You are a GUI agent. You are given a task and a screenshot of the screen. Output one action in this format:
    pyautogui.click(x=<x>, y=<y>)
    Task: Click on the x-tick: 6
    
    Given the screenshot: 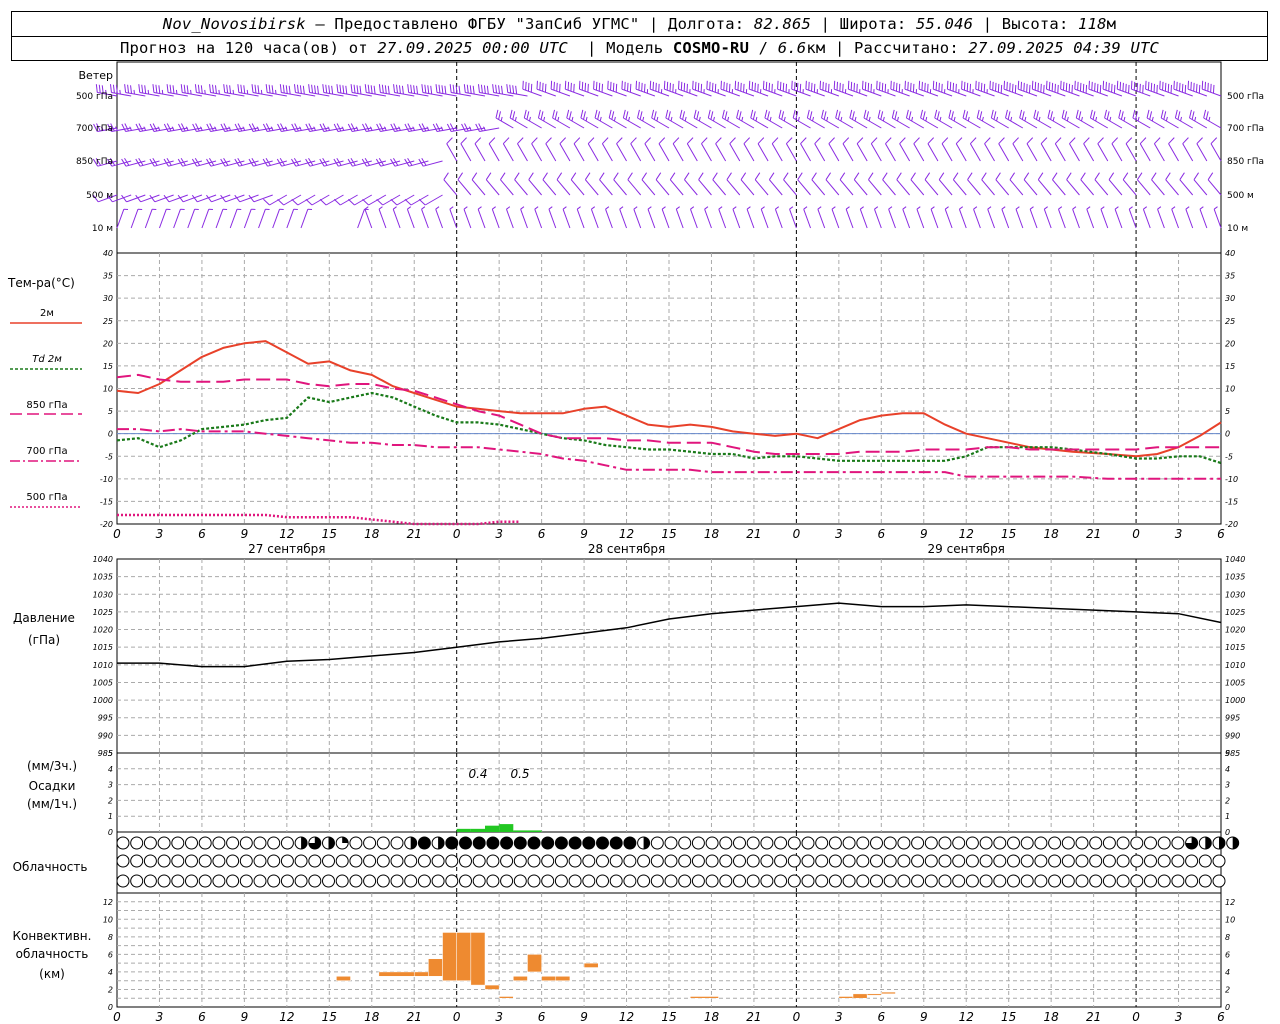 What is the action you would take?
    pyautogui.click(x=1221, y=534)
    